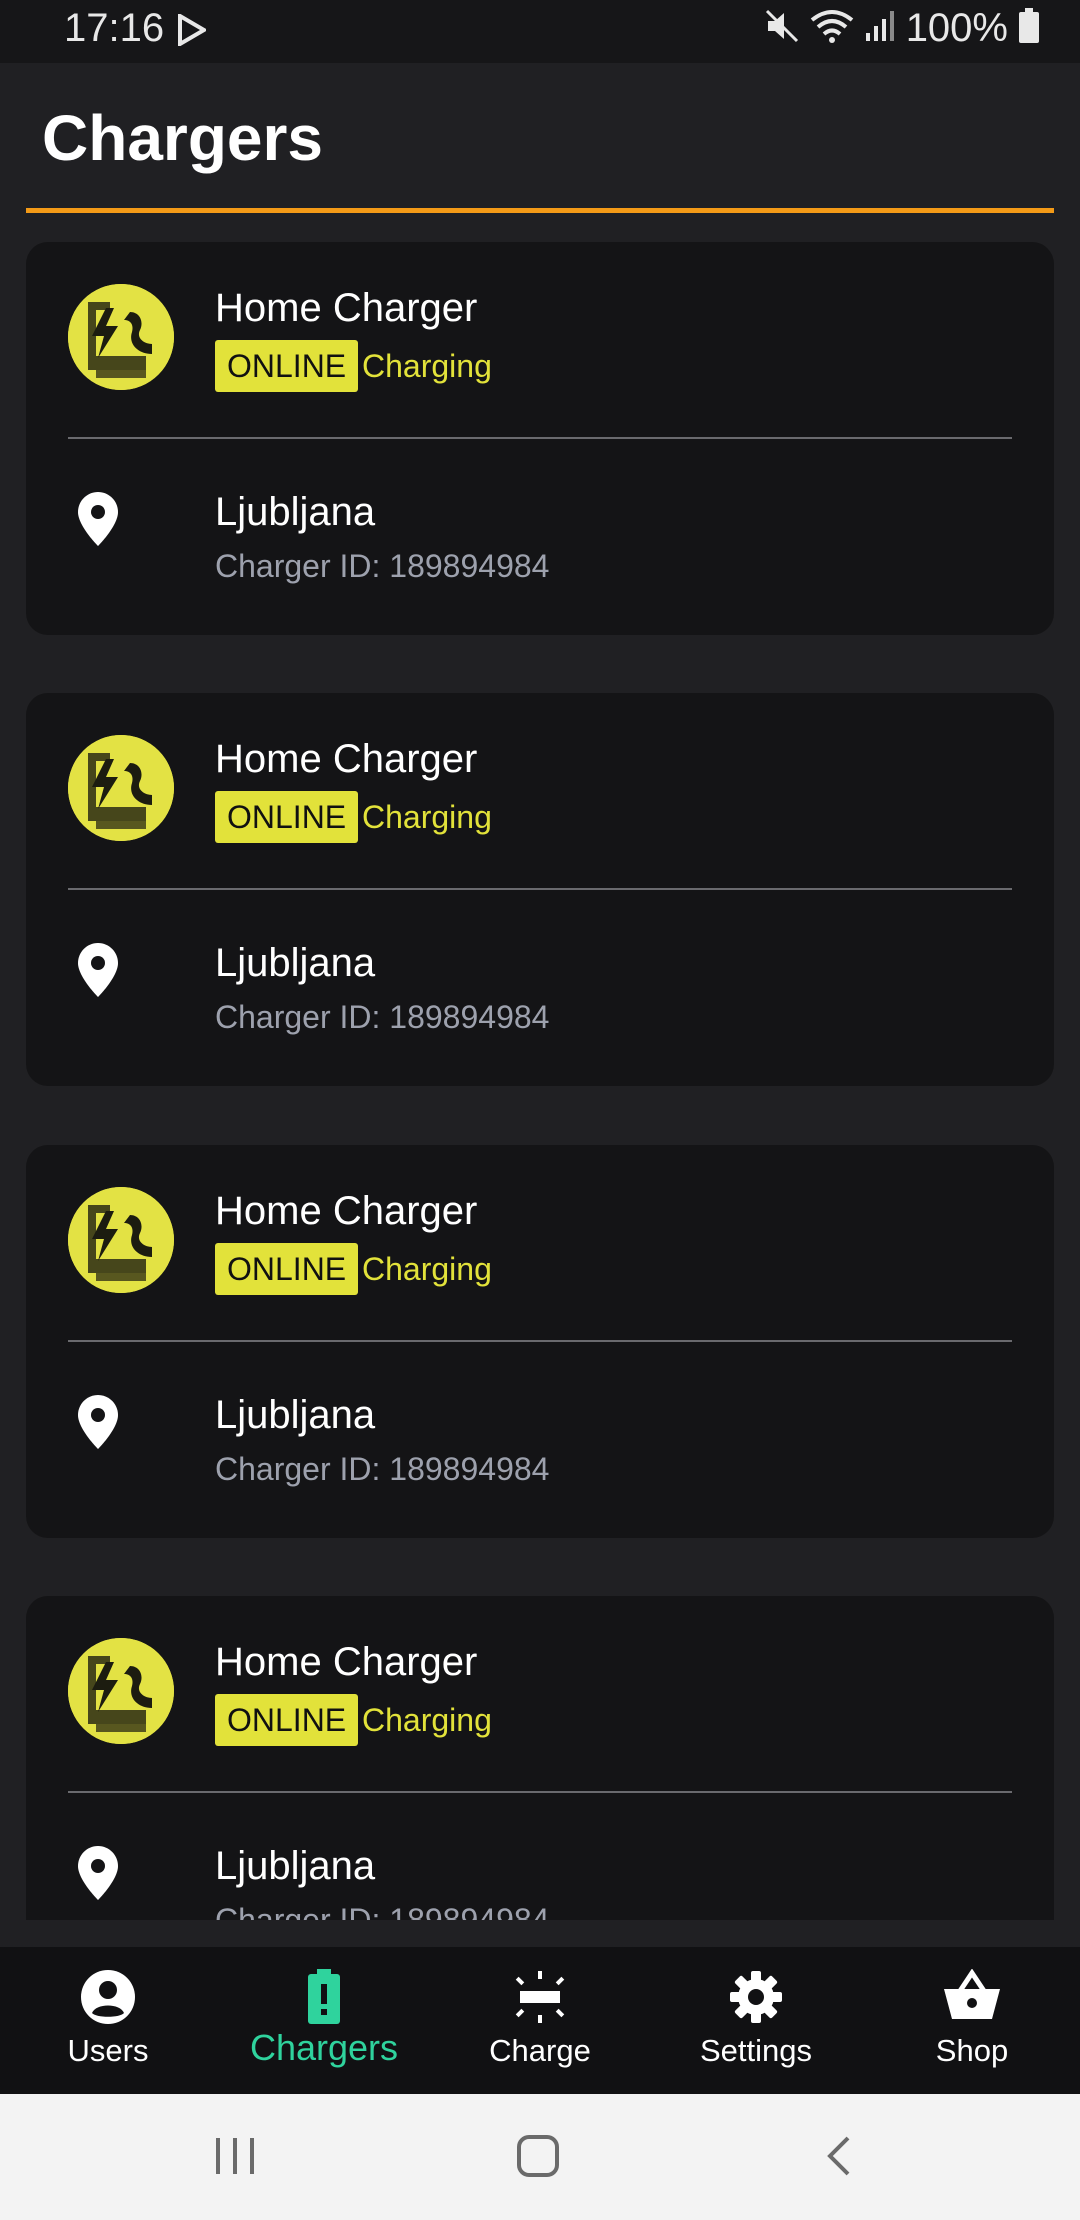 The height and width of the screenshot is (2220, 1080). I want to click on nav-item-shop: Shop, so click(972, 2020).